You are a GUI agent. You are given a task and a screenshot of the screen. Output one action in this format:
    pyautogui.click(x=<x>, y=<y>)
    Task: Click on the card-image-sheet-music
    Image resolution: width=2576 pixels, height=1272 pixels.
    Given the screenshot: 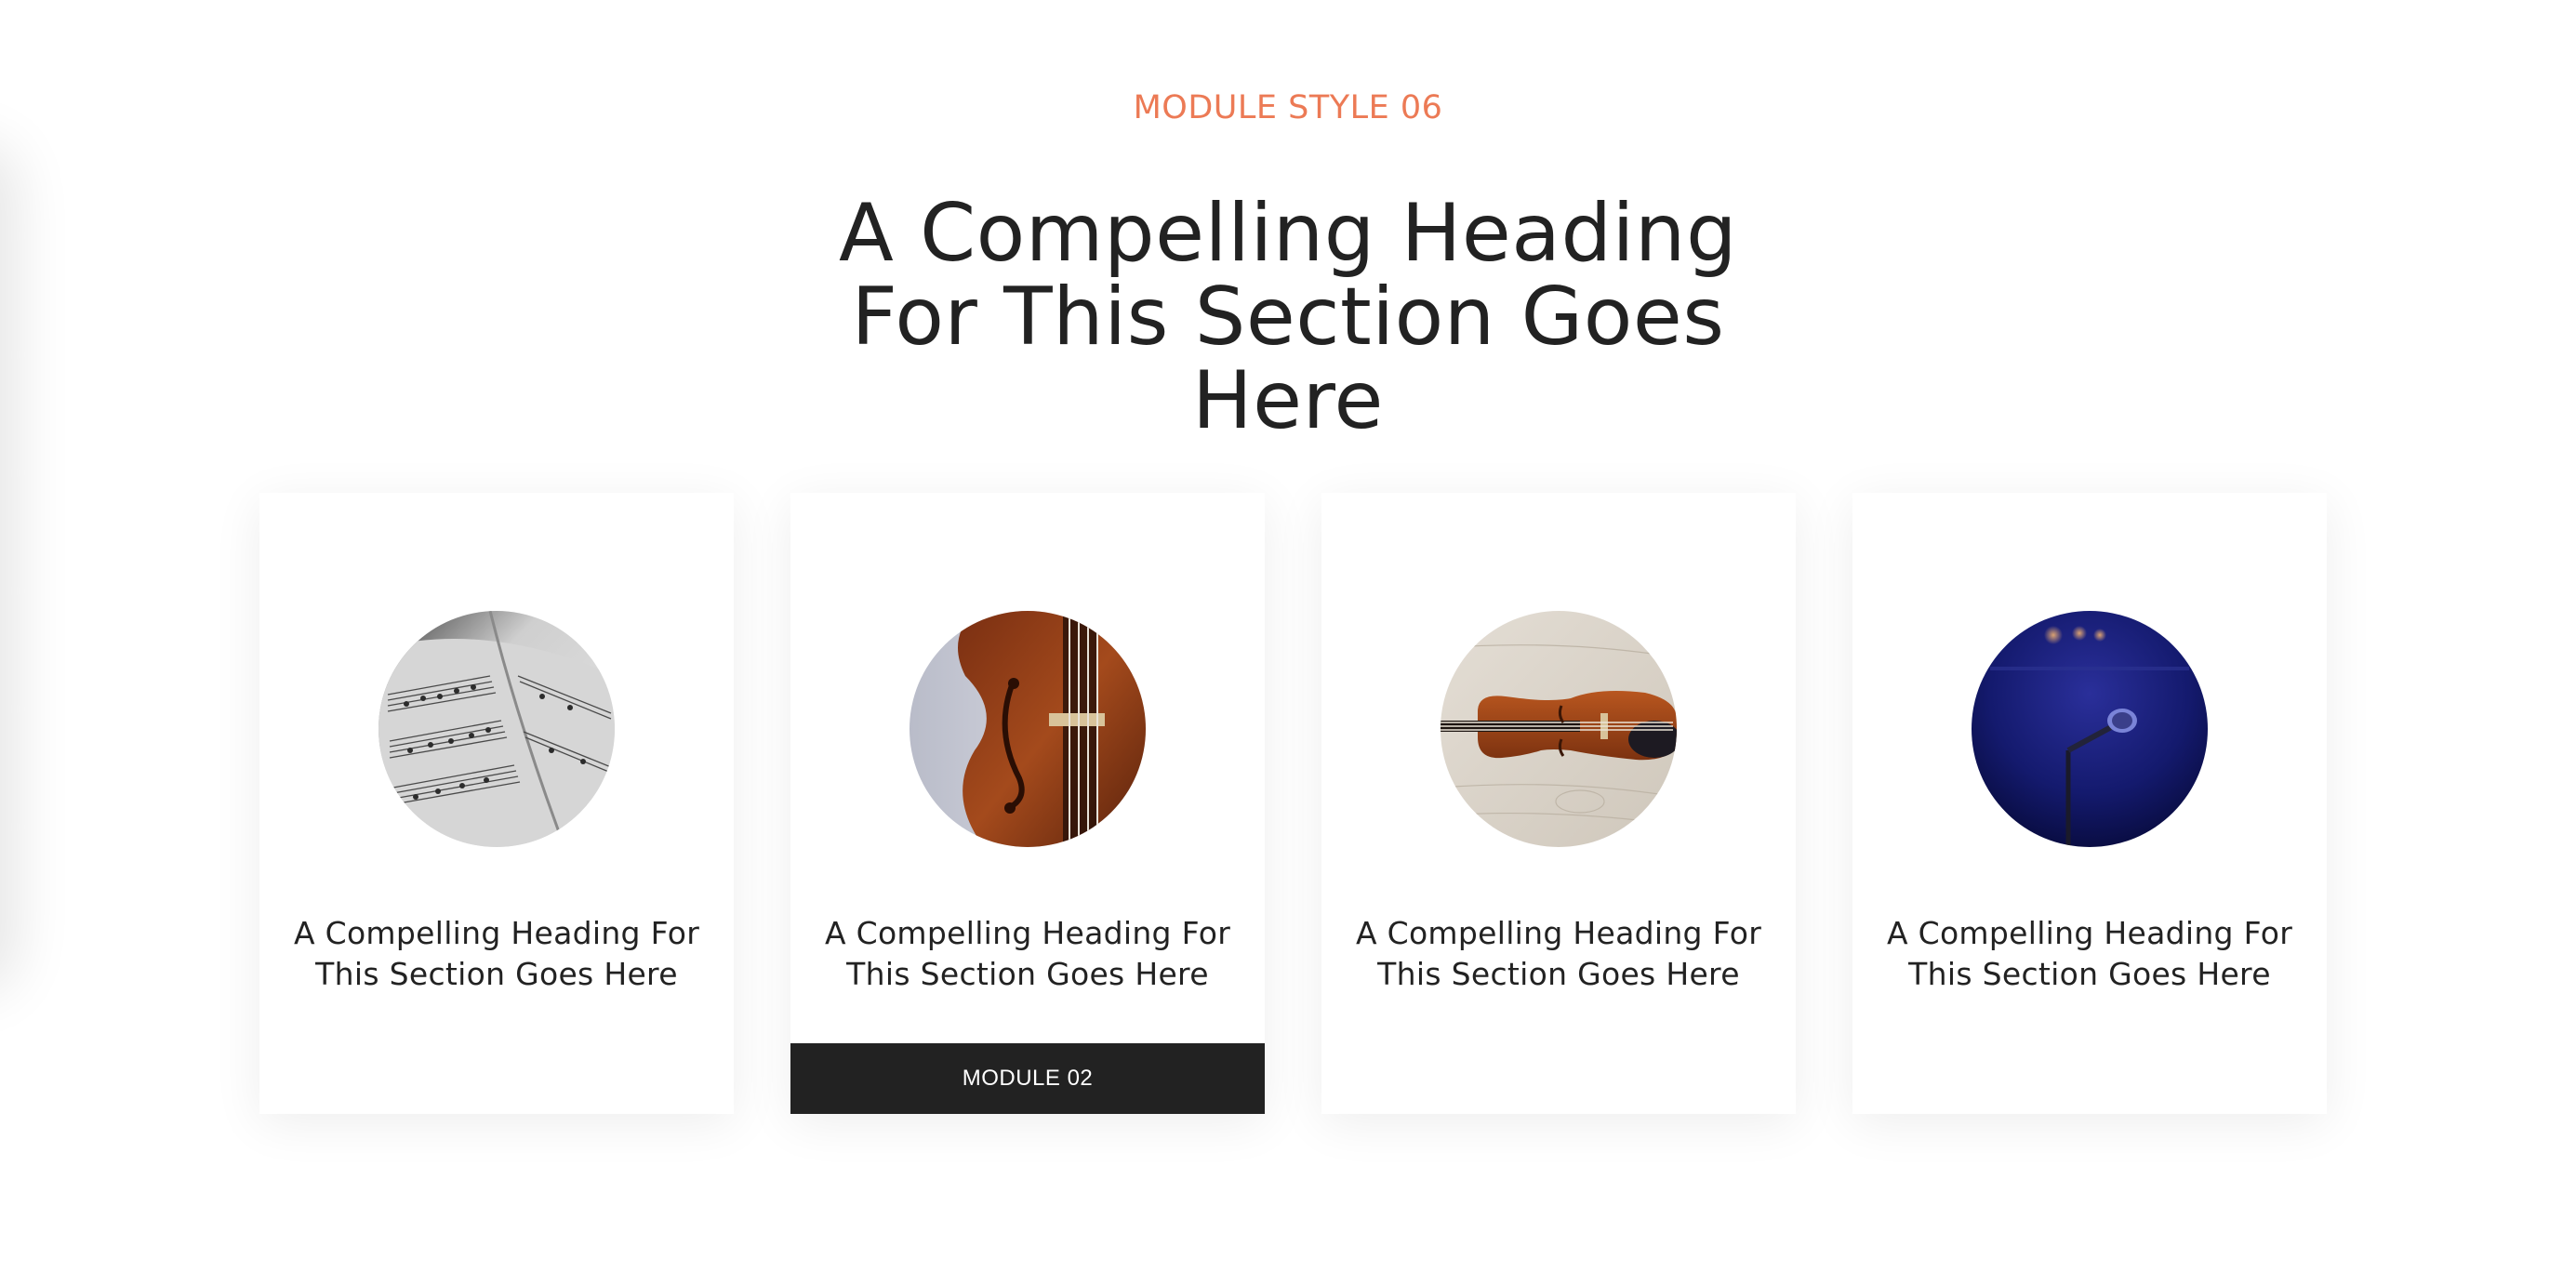 What is the action you would take?
    pyautogui.click(x=496, y=729)
    